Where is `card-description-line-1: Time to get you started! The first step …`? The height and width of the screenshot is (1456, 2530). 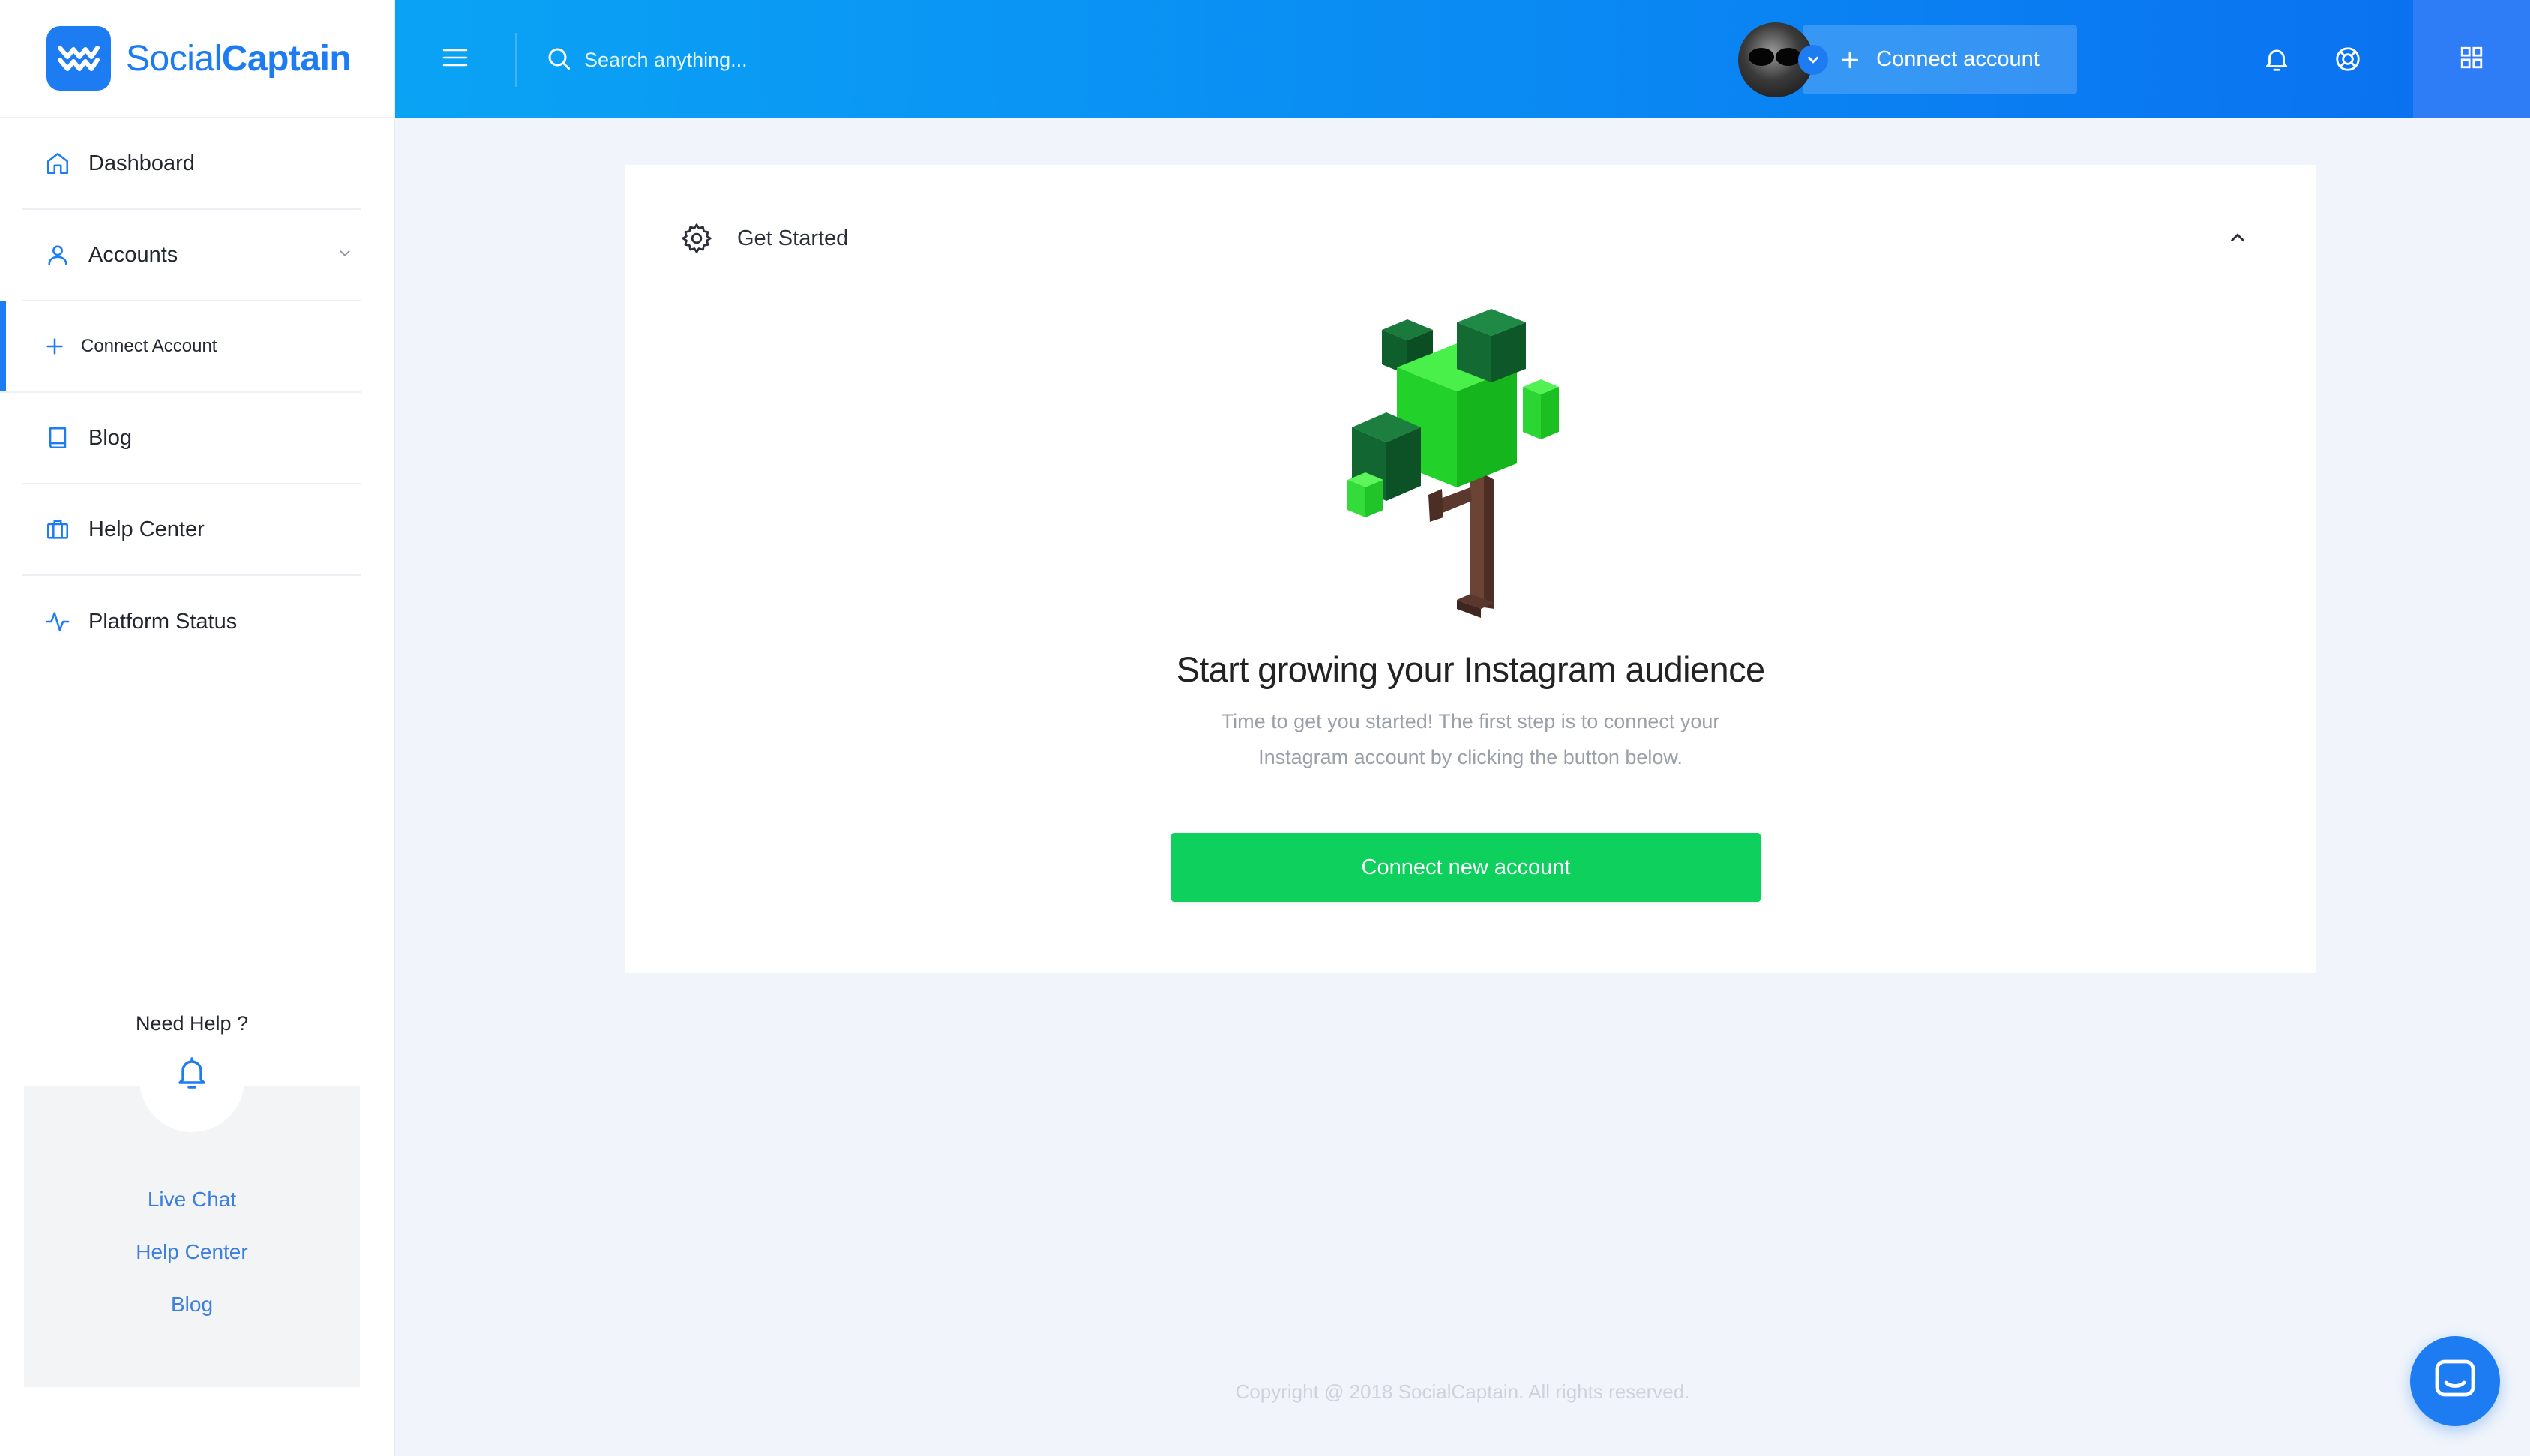
card-description-line-1: Time to get you started! The first step … is located at coordinates (1470, 721).